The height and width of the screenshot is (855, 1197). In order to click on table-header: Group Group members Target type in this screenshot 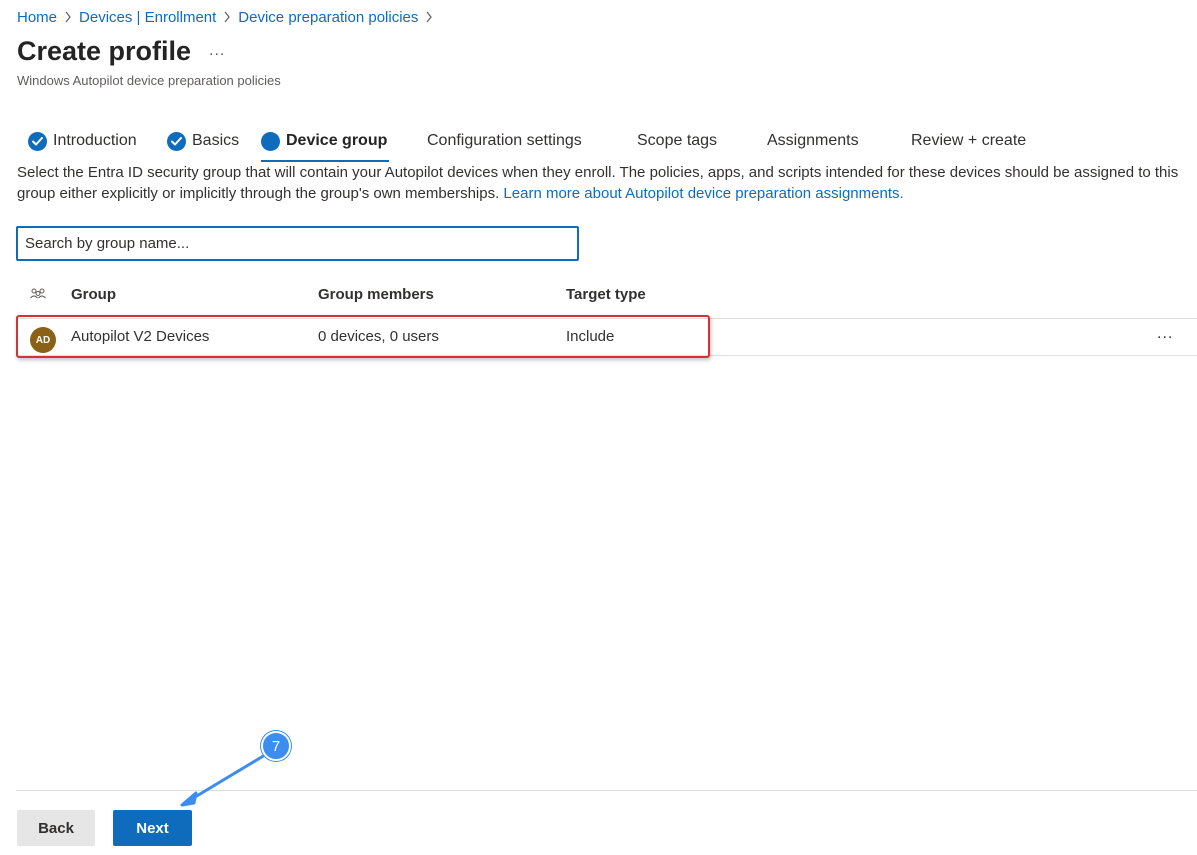, I will do `click(598, 295)`.